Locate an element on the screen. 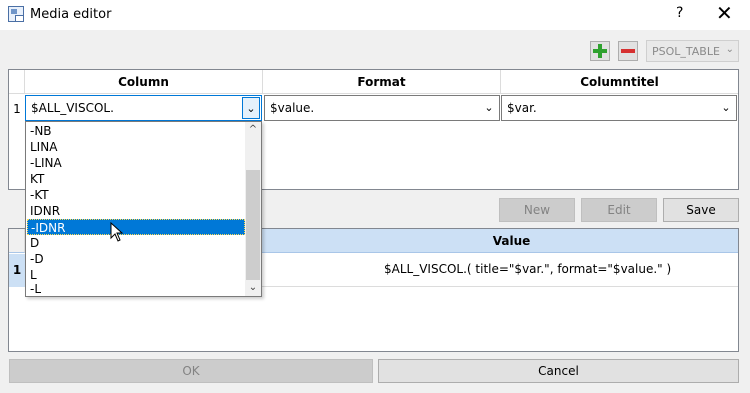 The height and width of the screenshot is (393, 750). ok-button: OK is located at coordinates (191, 371).